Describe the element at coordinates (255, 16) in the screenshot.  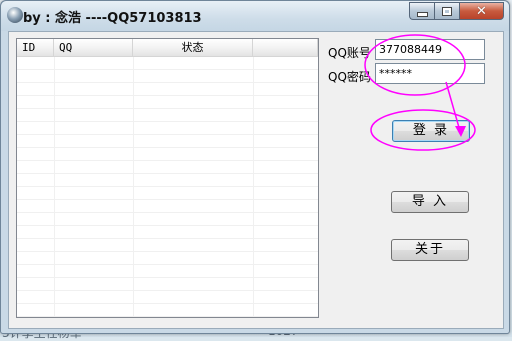
I see `title-bar: by : 念浩 ----QQ57103813 ✕` at that location.